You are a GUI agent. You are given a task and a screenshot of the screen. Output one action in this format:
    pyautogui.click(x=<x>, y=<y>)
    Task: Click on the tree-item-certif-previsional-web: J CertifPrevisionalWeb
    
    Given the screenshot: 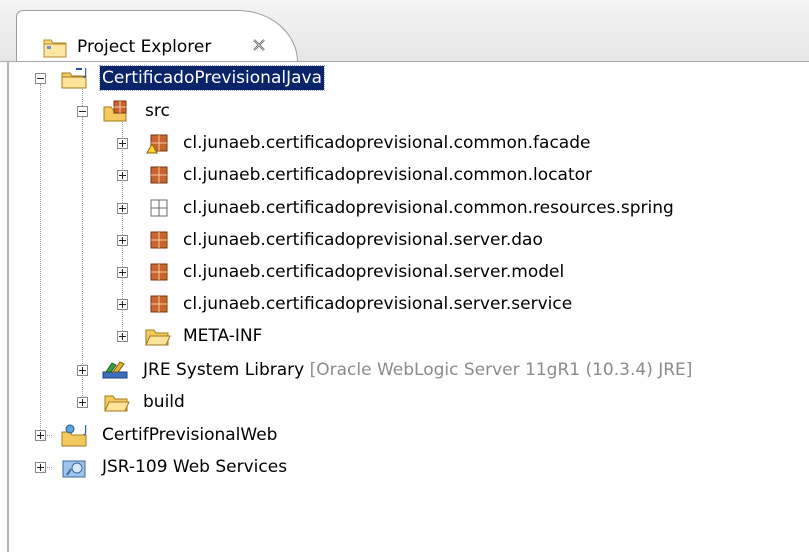 What is the action you would take?
    pyautogui.click(x=200, y=435)
    